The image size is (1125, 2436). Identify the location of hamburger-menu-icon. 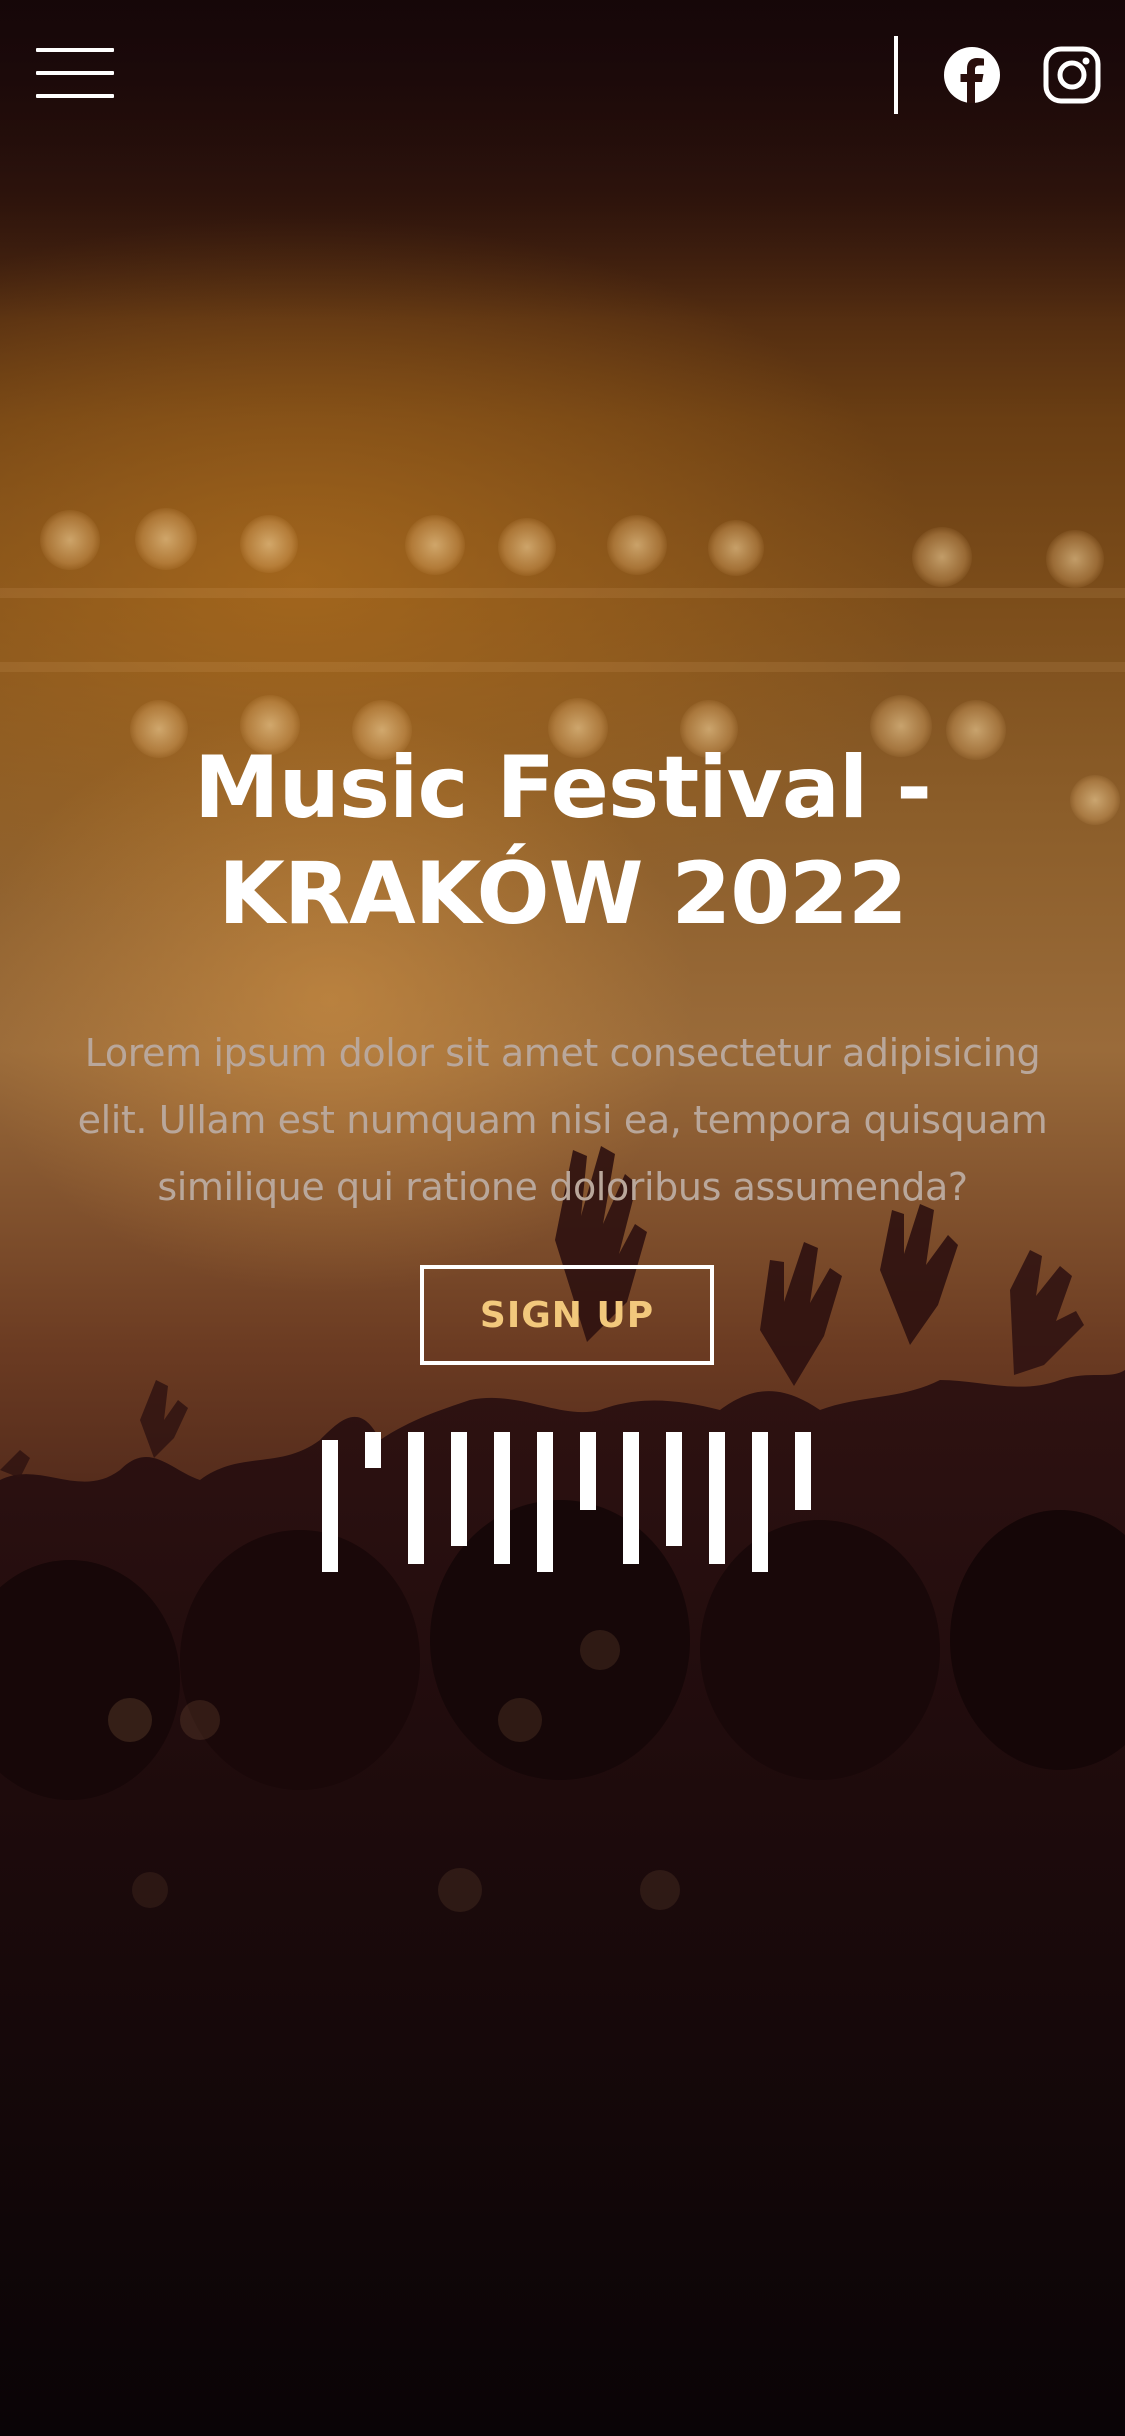
(75, 73).